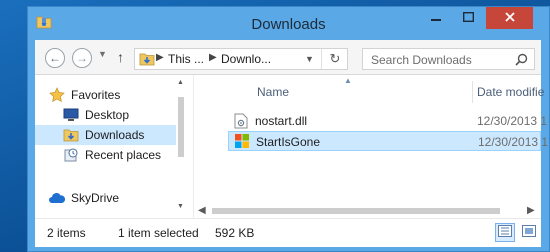 The height and width of the screenshot is (252, 550). I want to click on refresh-button: ↻, so click(334, 59).